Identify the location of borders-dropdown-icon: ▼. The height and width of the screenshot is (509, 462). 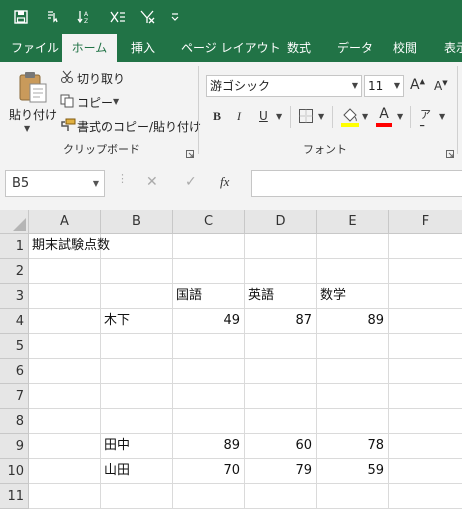
(321, 116).